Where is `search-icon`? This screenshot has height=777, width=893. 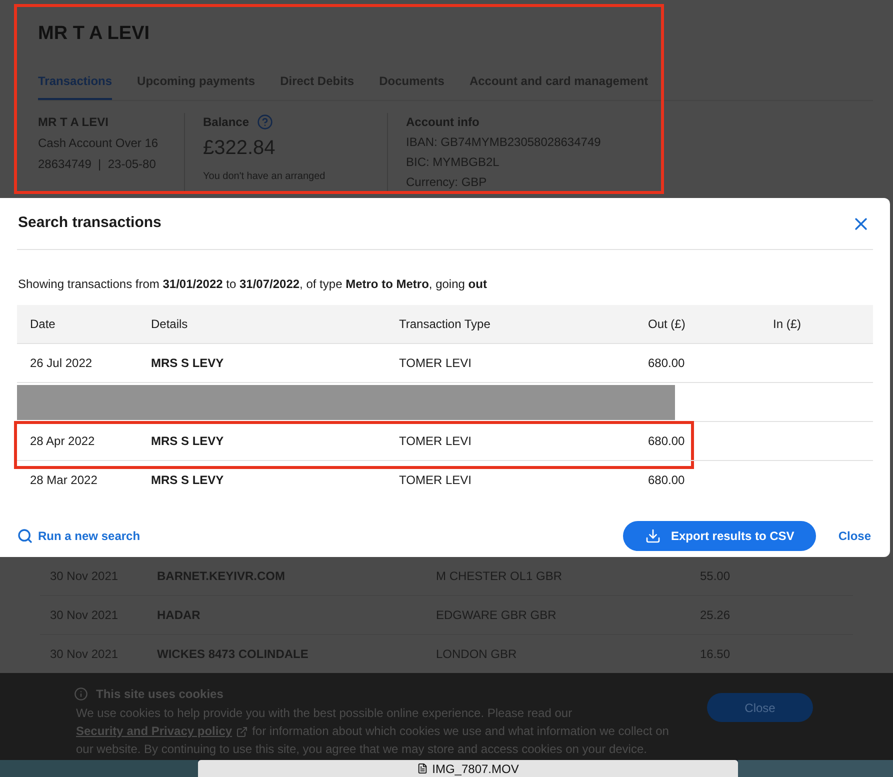
search-icon is located at coordinates (25, 536).